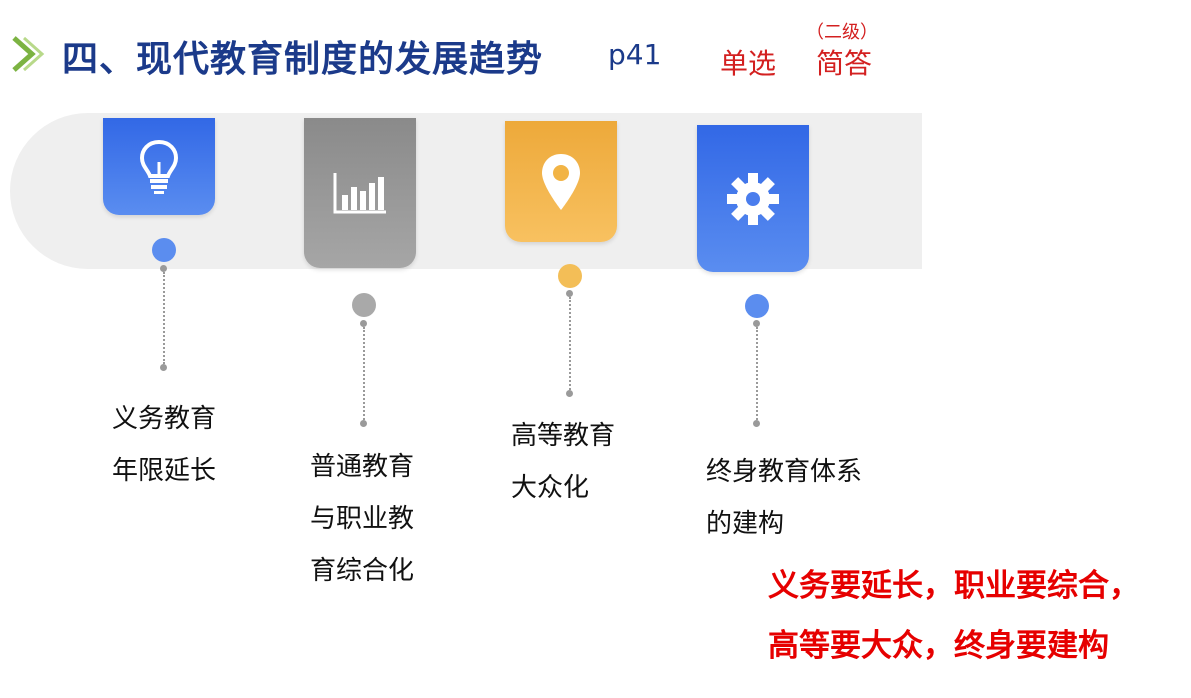 This screenshot has height=698, width=1191. Describe the element at coordinates (784, 498) in the screenshot. I see `timeline-label-4: 终身教育体系 的建构` at that location.